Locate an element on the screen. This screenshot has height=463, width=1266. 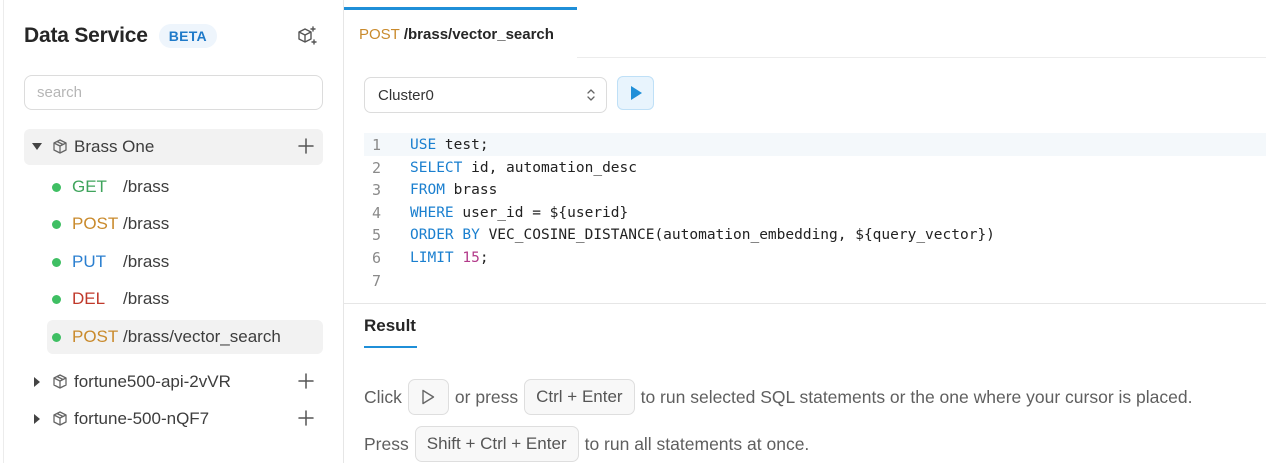
sidebar-header: Data Service BETA is located at coordinates (120, 36).